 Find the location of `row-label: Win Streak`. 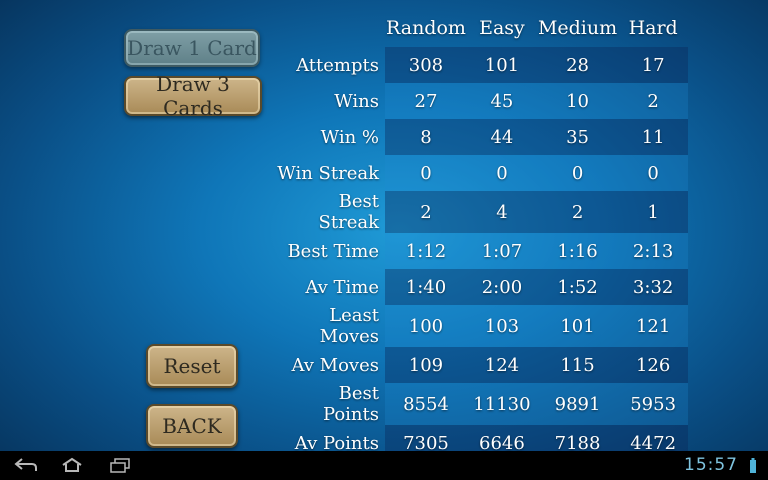

row-label: Win Streak is located at coordinates (328, 173).